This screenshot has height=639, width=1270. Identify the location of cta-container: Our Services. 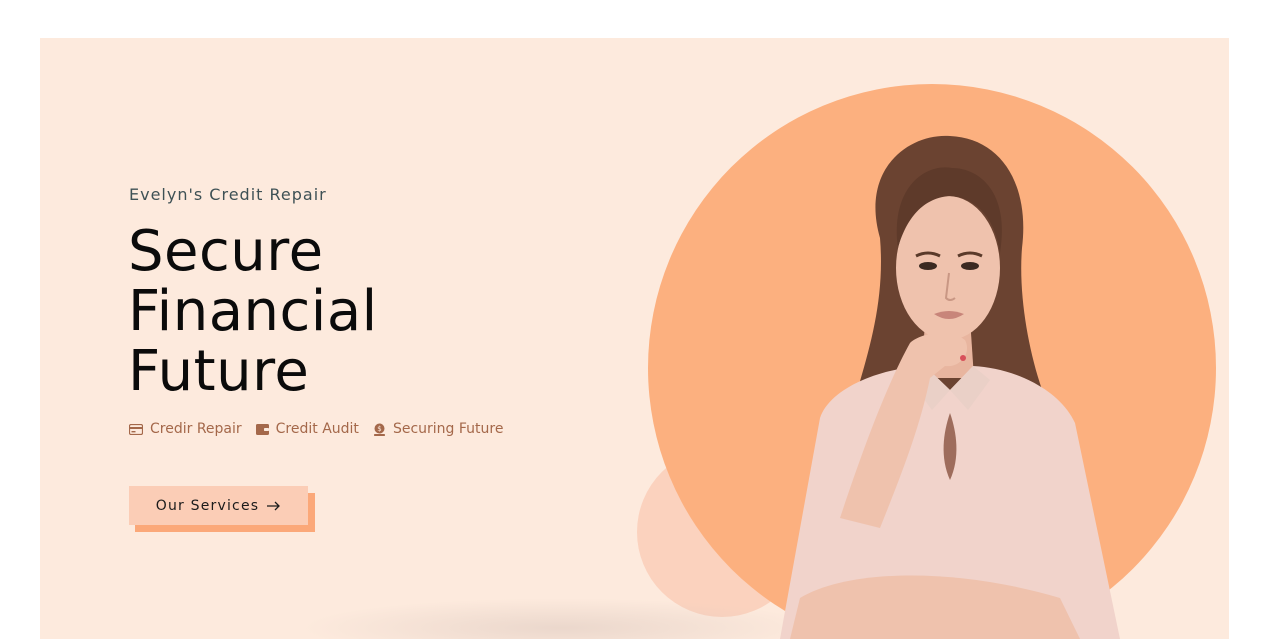
(222, 509).